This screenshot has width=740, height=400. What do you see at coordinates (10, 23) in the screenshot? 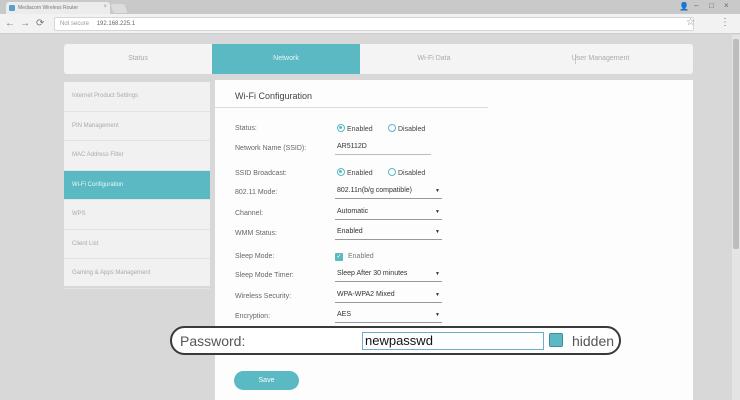
I see `back-icon: ←` at bounding box center [10, 23].